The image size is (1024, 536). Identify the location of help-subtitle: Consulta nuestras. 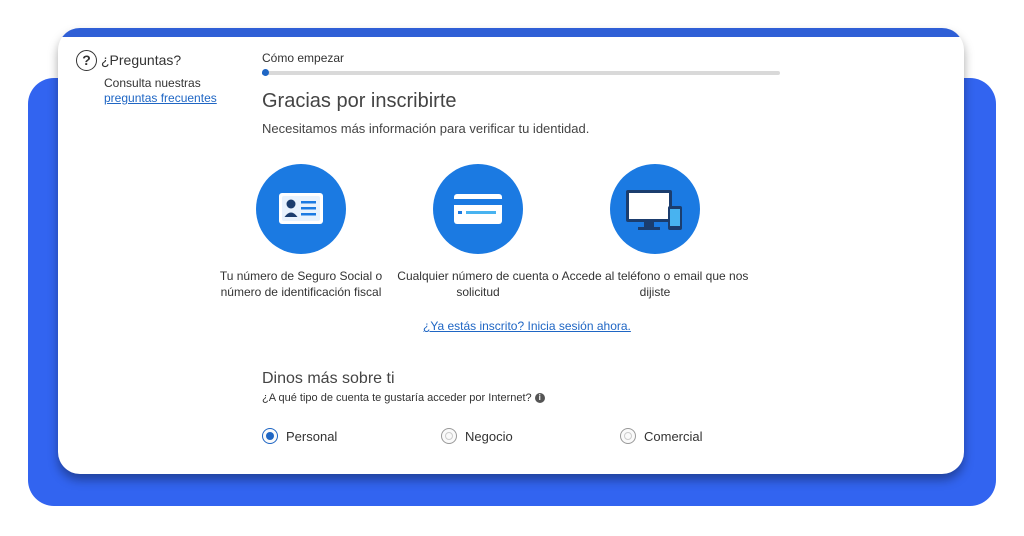
(152, 83).